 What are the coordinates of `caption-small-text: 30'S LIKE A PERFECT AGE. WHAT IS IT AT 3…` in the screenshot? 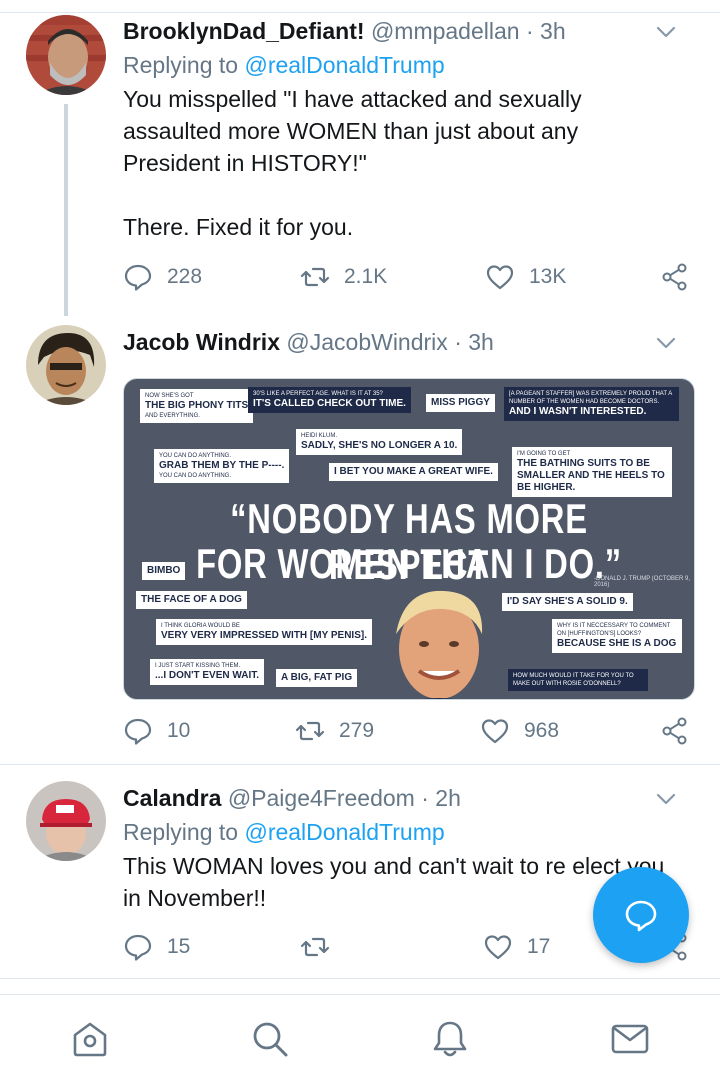 It's located at (318, 394).